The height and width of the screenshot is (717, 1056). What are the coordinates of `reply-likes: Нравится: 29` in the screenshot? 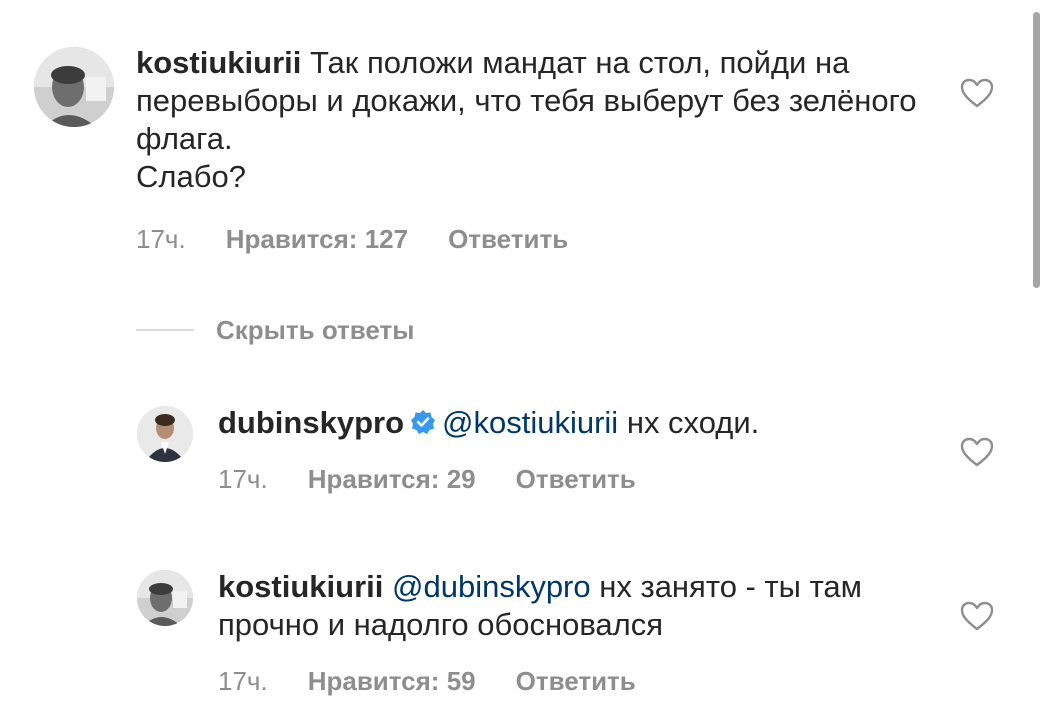 It's located at (392, 479).